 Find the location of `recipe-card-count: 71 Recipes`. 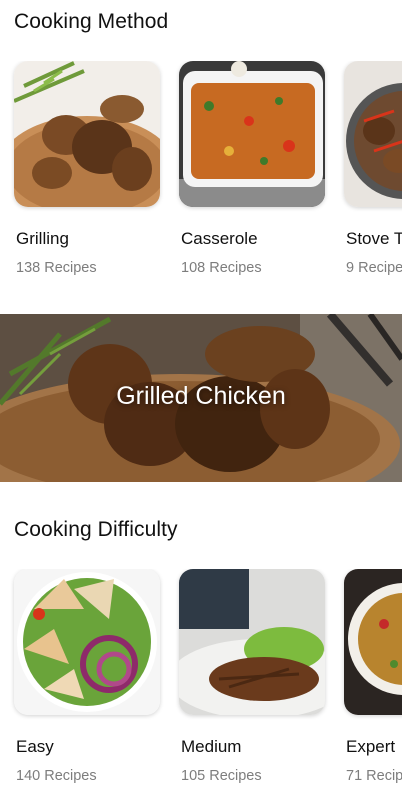

recipe-card-count: 71 Recipes is located at coordinates (374, 776).